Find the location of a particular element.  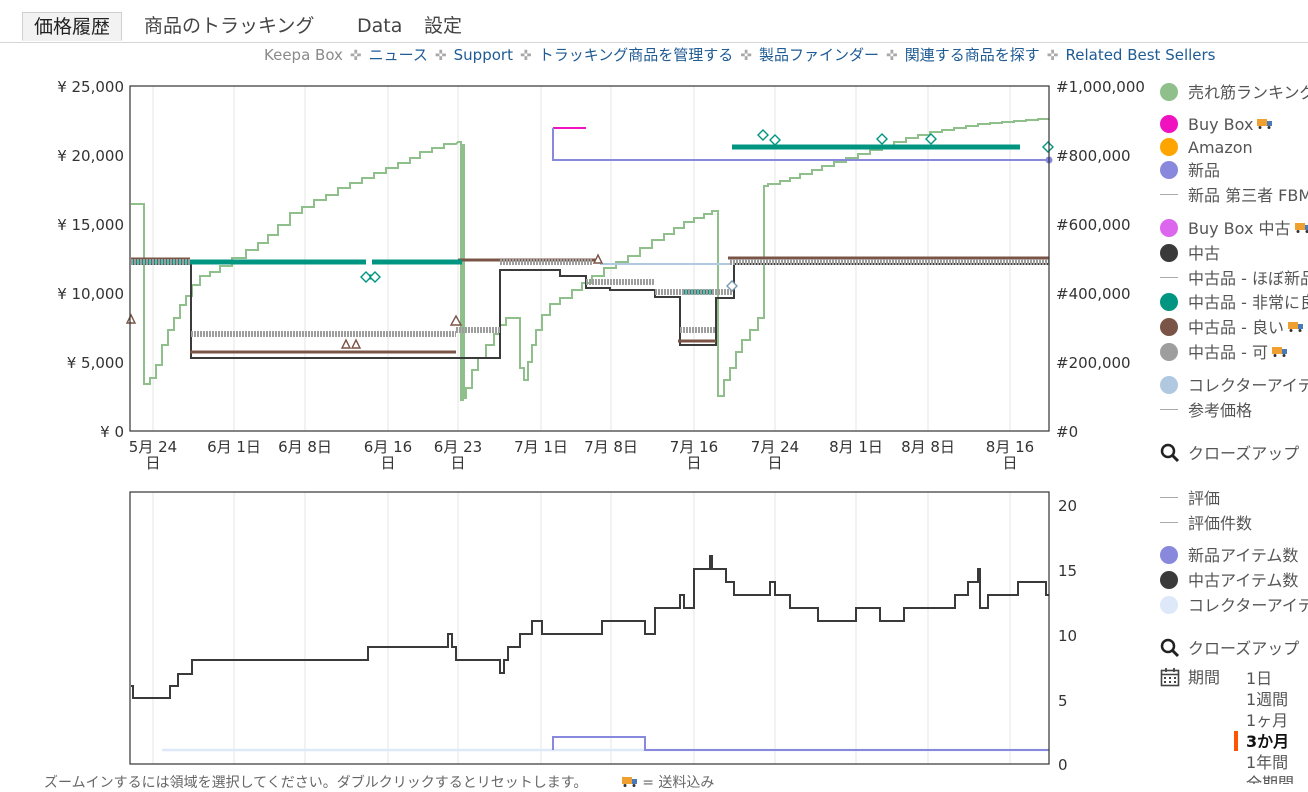

legend-item: 新品 第三者 FBM is located at coordinates (1234, 196).